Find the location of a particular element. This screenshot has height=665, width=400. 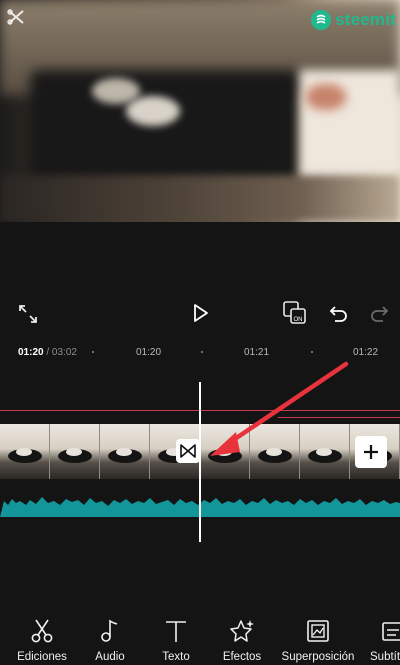

preview-object is located at coordinates (326, 97).